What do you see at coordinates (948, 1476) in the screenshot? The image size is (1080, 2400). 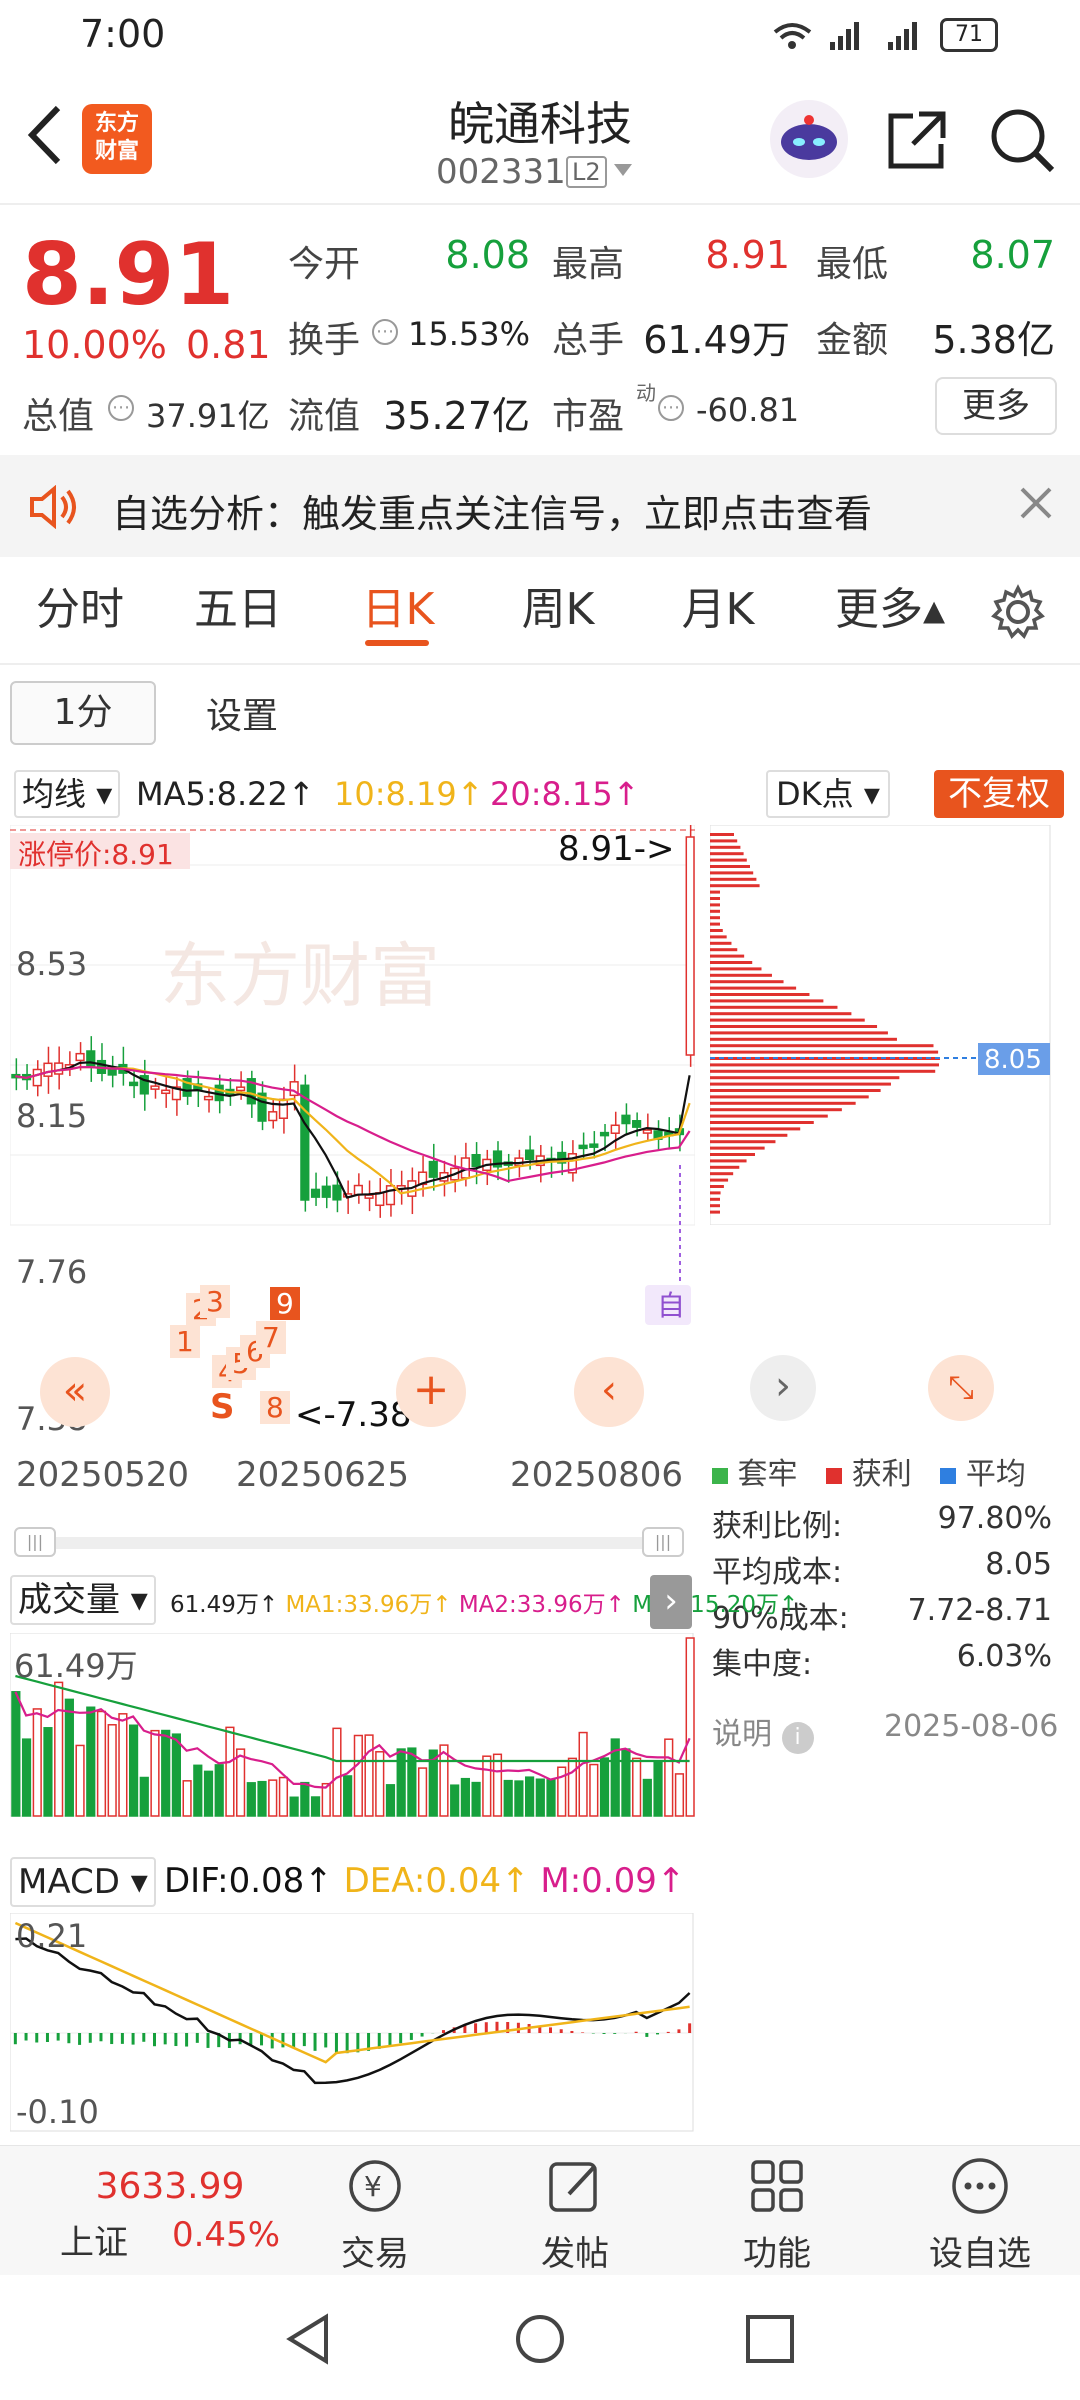 I see `legend-swatch-average` at bounding box center [948, 1476].